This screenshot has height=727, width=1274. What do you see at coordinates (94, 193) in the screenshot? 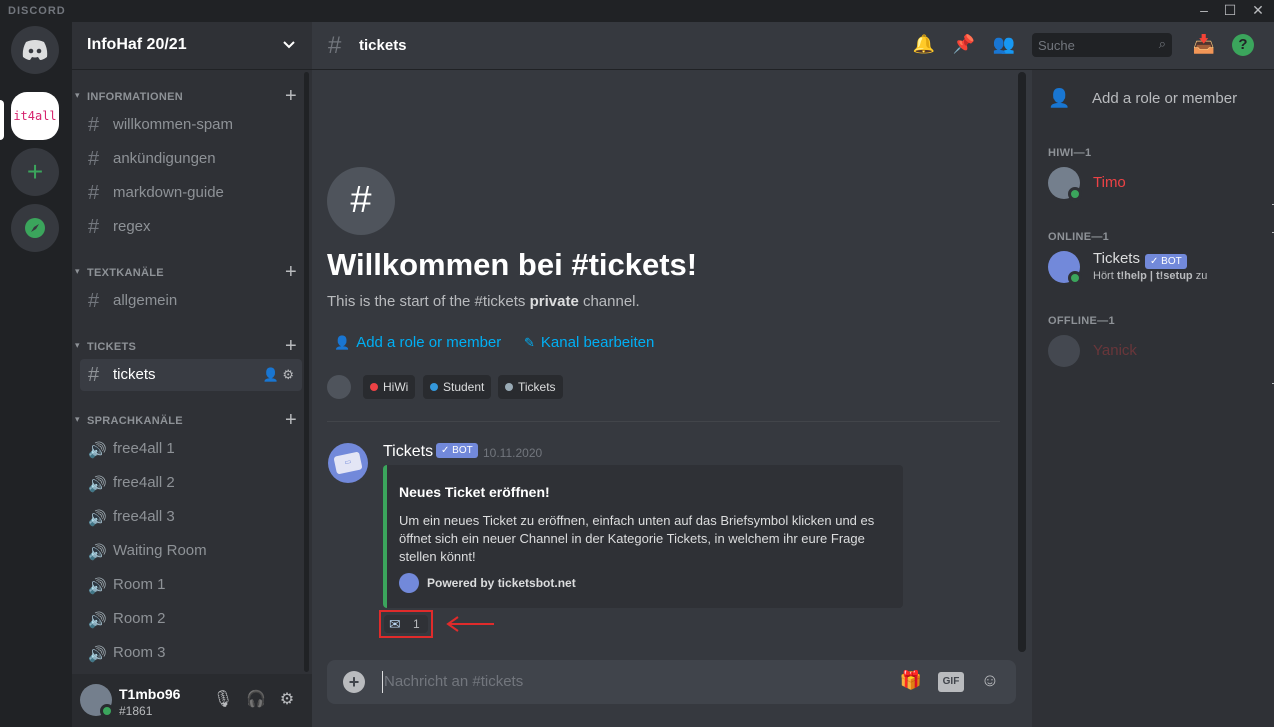
I see `hash-icon: #` at bounding box center [94, 193].